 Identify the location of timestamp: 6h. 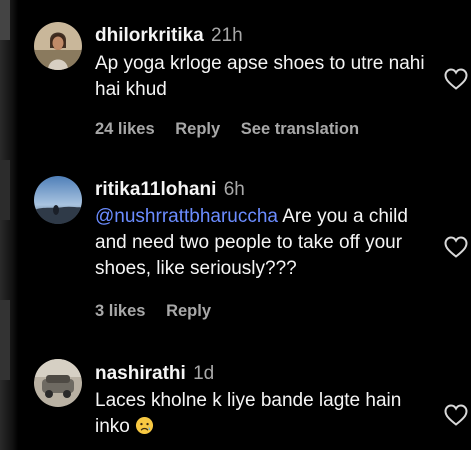
(234, 189).